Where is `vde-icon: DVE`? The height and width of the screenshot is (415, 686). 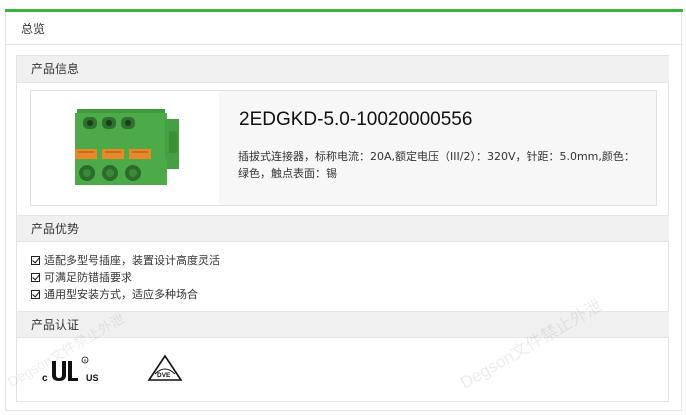 vde-icon: DVE is located at coordinates (165, 367).